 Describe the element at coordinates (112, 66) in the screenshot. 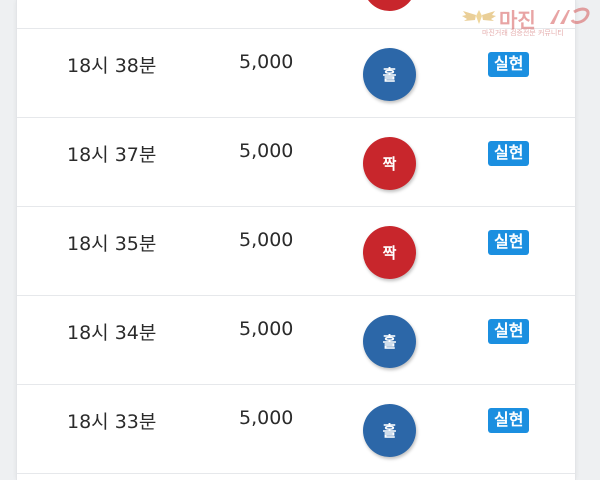

I see `row-time: 18시 38분` at that location.